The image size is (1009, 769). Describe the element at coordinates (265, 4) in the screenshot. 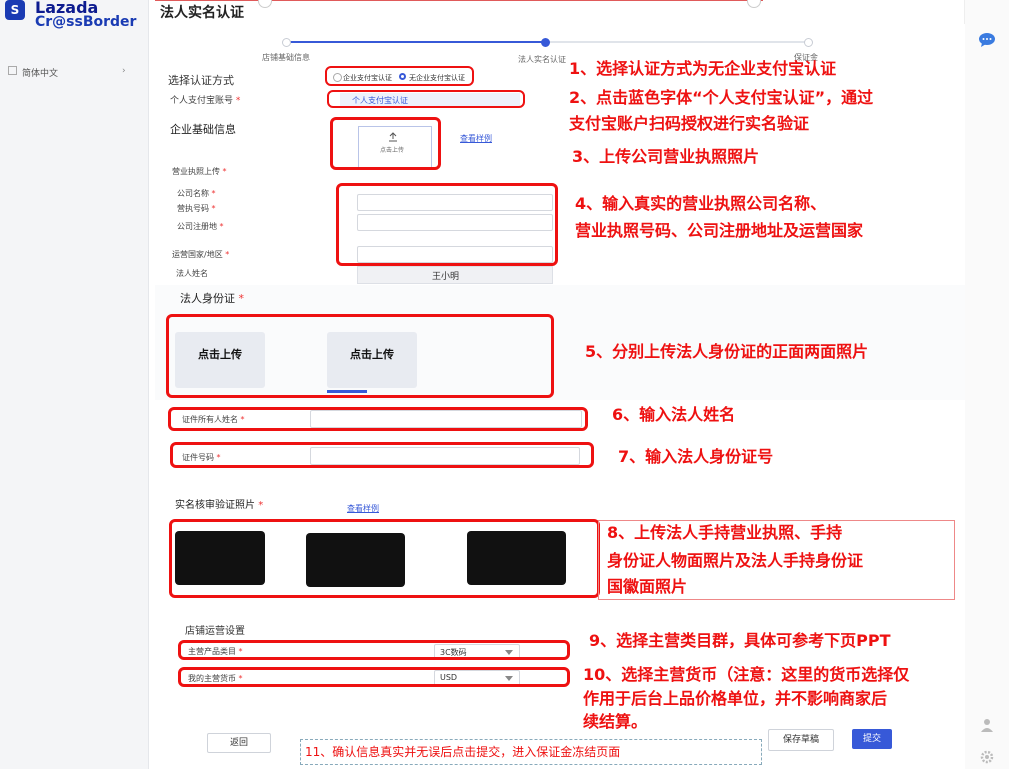

I see `scroll-handle-left` at that location.